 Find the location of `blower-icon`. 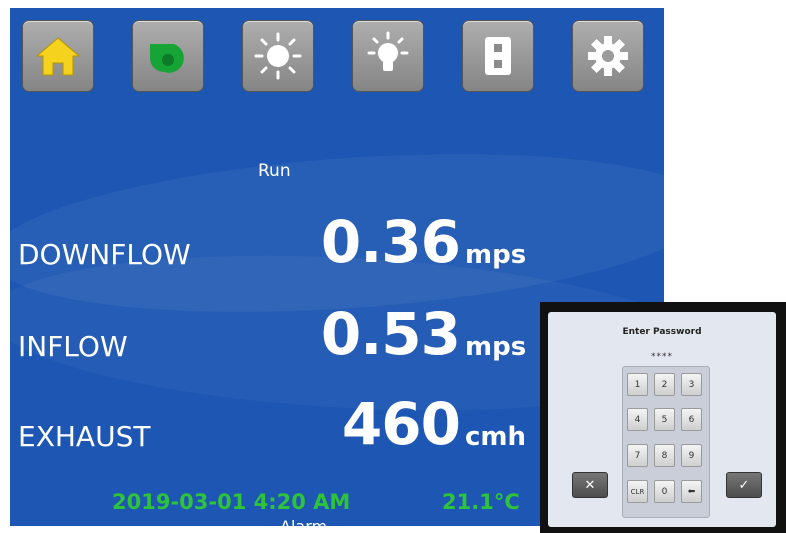

blower-icon is located at coordinates (167, 58).